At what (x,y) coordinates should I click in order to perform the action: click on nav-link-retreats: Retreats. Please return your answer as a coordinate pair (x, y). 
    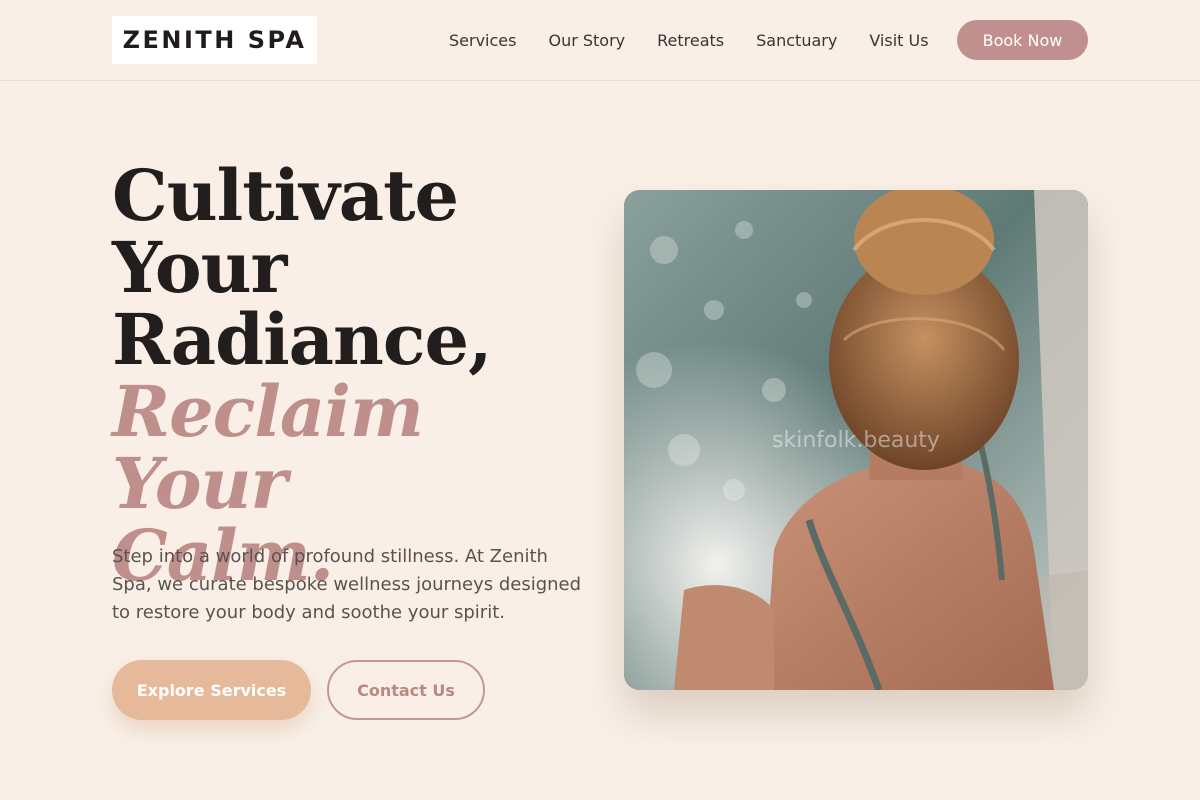
    Looking at the image, I should click on (690, 40).